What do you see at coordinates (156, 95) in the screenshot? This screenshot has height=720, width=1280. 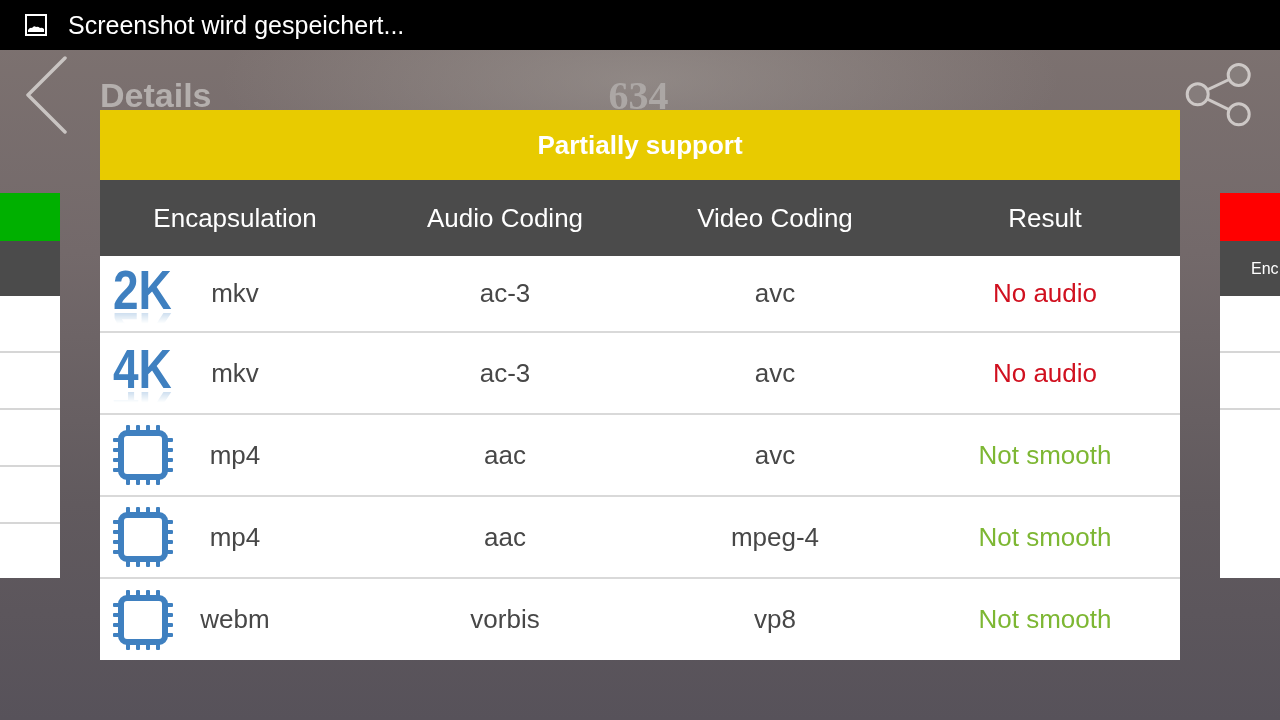 I see `page-title: Details` at bounding box center [156, 95].